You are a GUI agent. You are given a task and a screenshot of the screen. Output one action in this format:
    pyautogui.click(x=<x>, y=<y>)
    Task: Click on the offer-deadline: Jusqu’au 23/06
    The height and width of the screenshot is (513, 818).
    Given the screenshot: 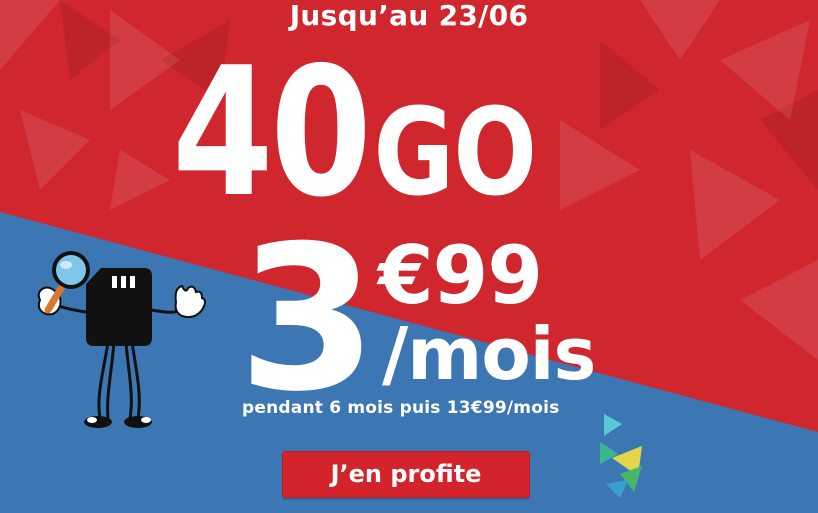 What is the action you would take?
    pyautogui.click(x=409, y=16)
    